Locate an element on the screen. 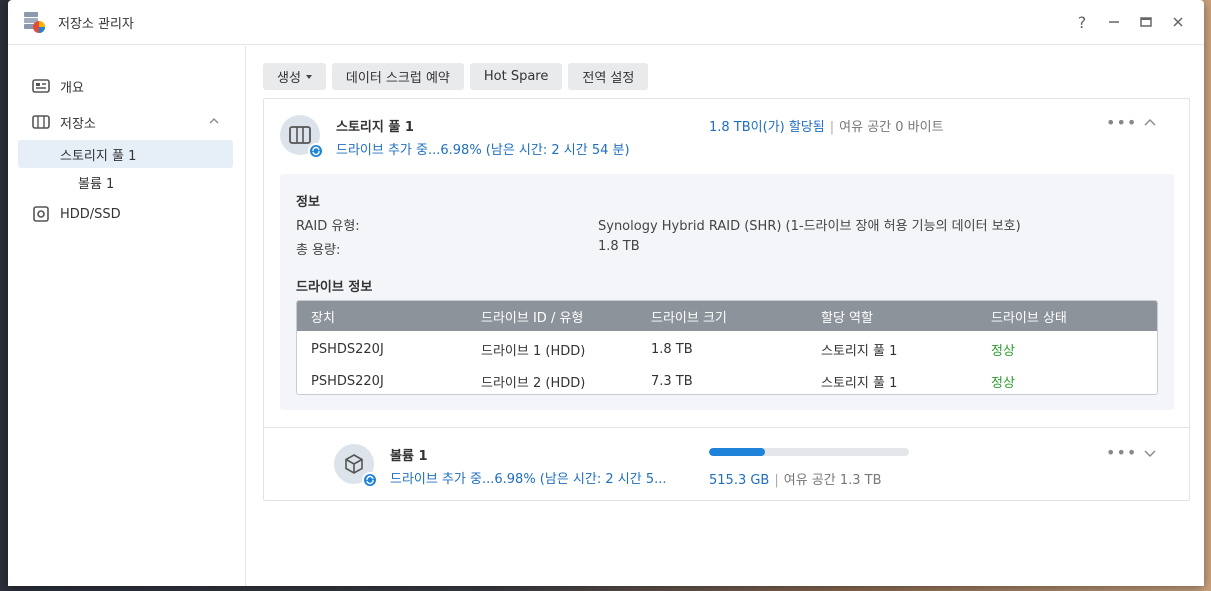 The width and height of the screenshot is (1211, 591). minimize-button is located at coordinates (1114, 22).